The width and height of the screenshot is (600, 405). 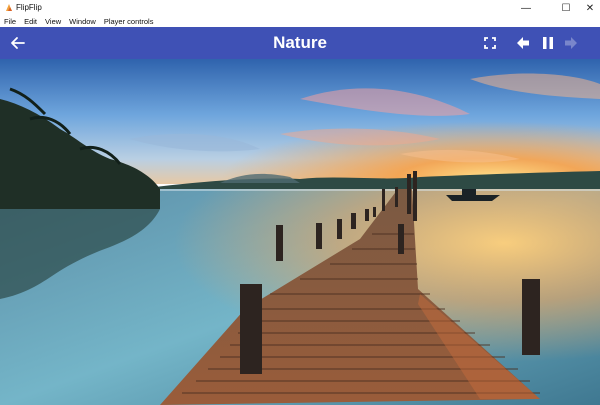 What do you see at coordinates (129, 22) in the screenshot?
I see `menu-player-controls: Player controls` at bounding box center [129, 22].